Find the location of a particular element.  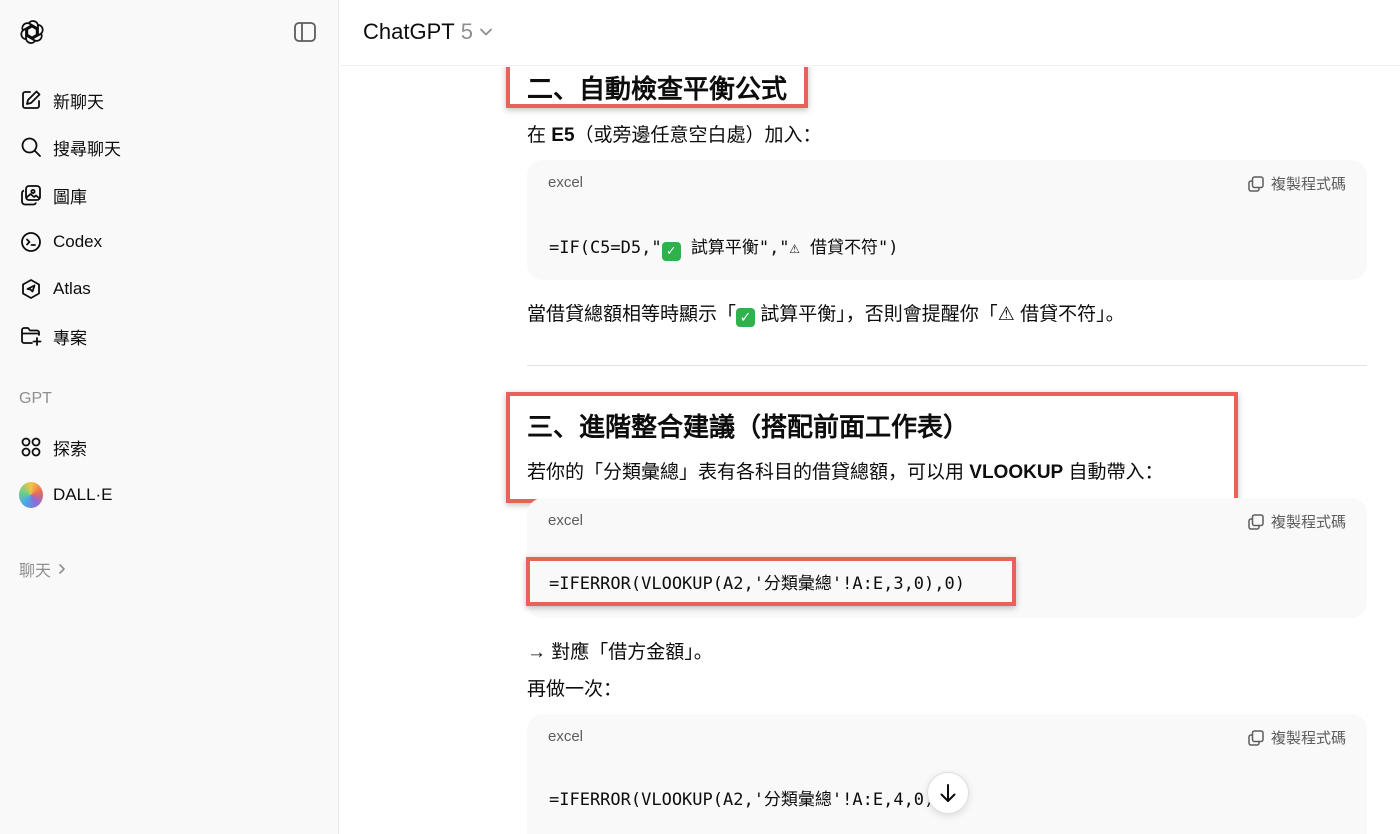

code-text: =IF(C5=D5," ✓ 試算平衡","⚠ 借貸不符") is located at coordinates (723, 247).